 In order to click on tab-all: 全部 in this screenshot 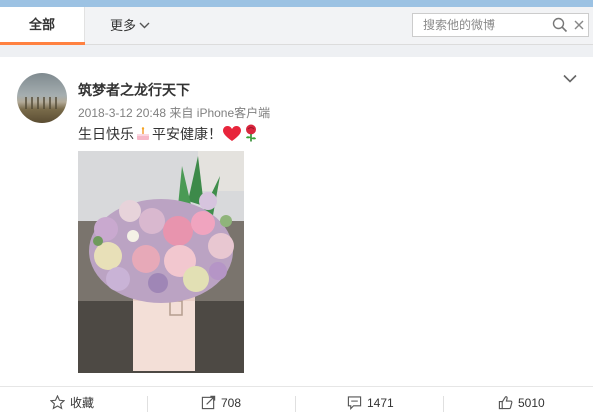, I will do `click(42, 26)`.